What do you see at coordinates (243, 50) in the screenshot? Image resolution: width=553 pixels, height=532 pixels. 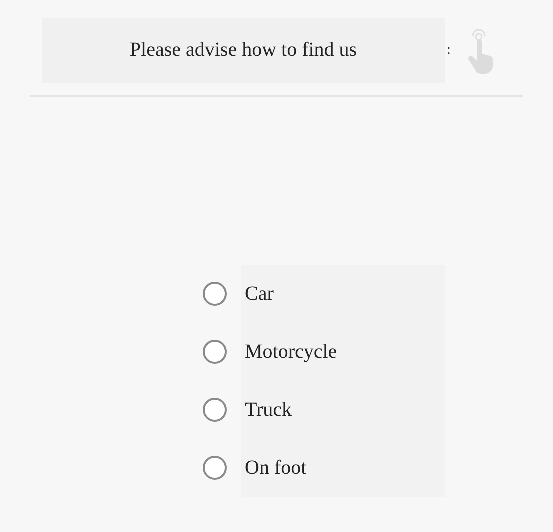 I see `header-title: Please advise how to find us` at bounding box center [243, 50].